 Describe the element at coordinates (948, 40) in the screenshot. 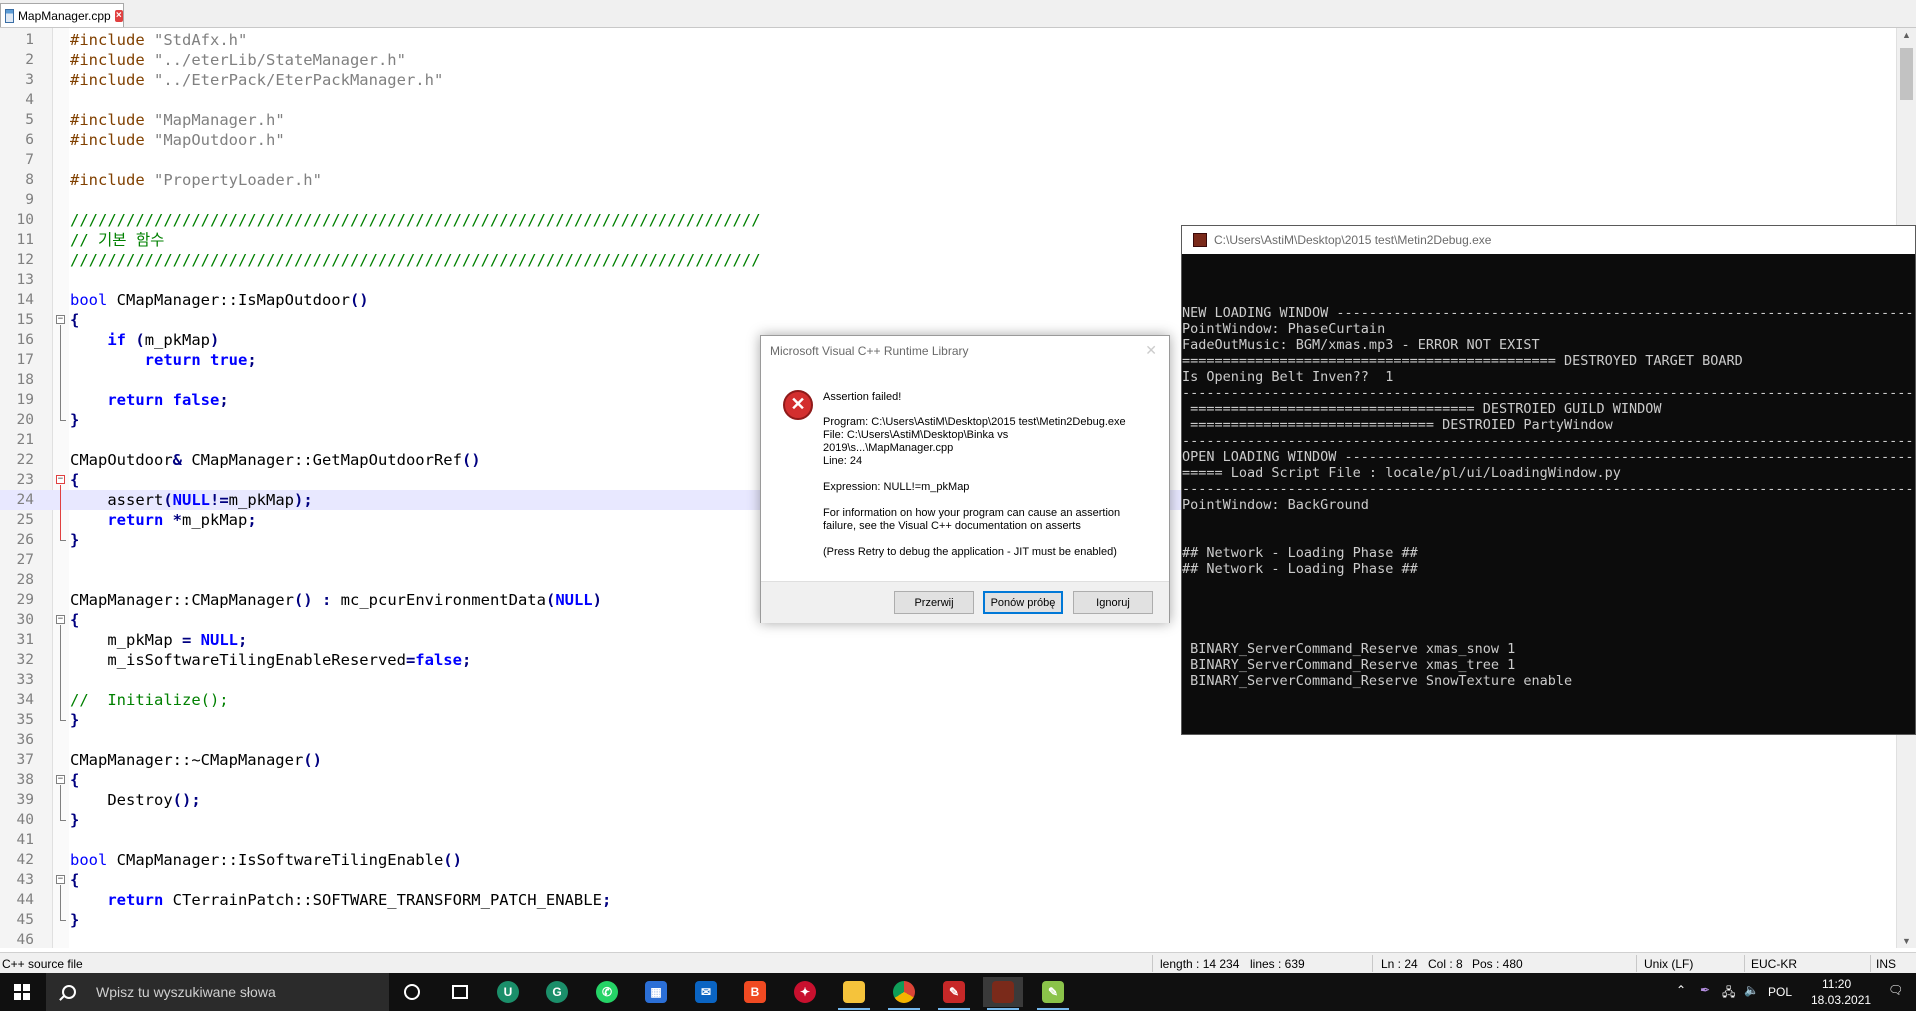

I see `code-line: 1 #include "StdAfx.h"` at that location.